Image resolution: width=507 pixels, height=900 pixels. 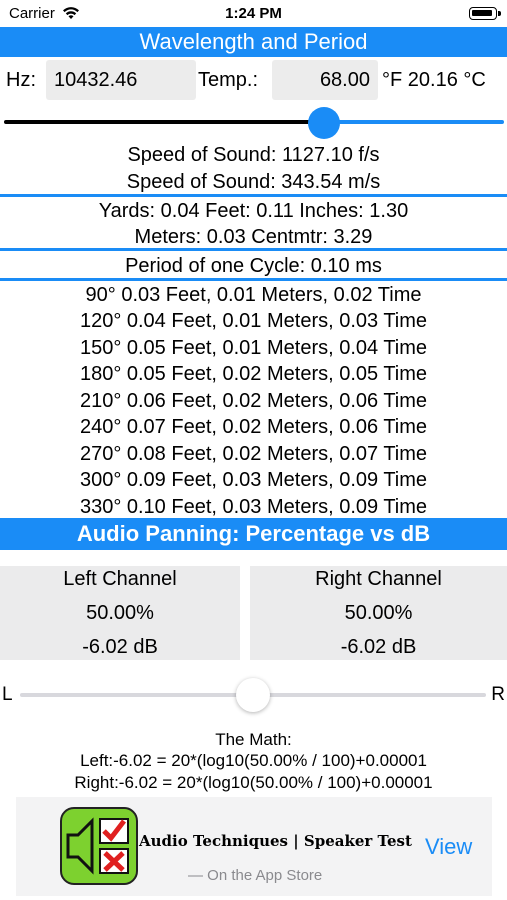 I want to click on phase-row: 90° 0.03 Feet, 0.01 Meters, 0.02 Time, so click(x=253, y=295).